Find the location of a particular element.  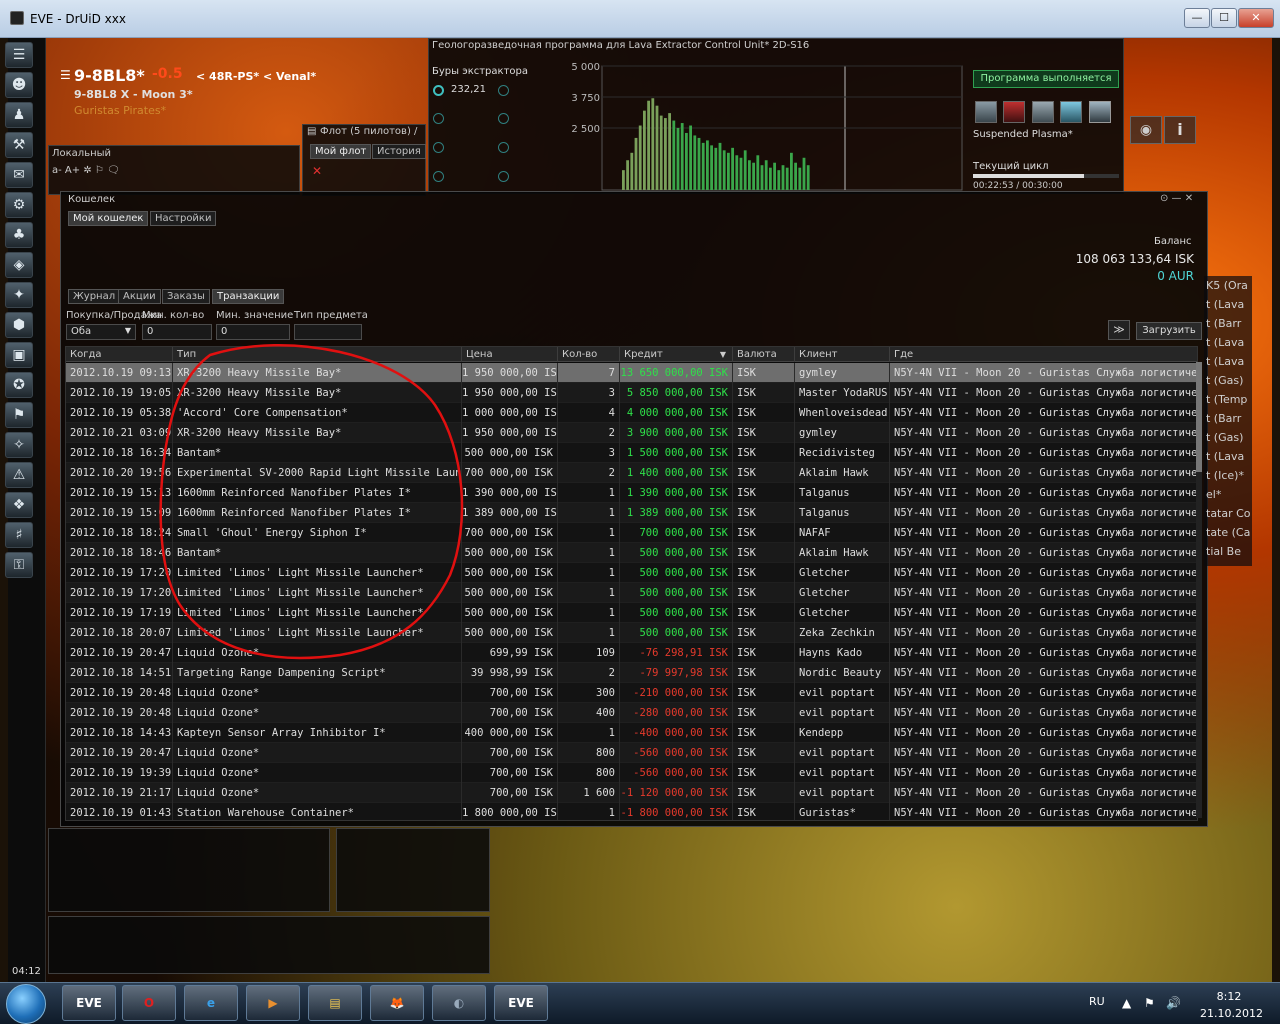

tab-my-wallet: Мой кошелек is located at coordinates (108, 218).